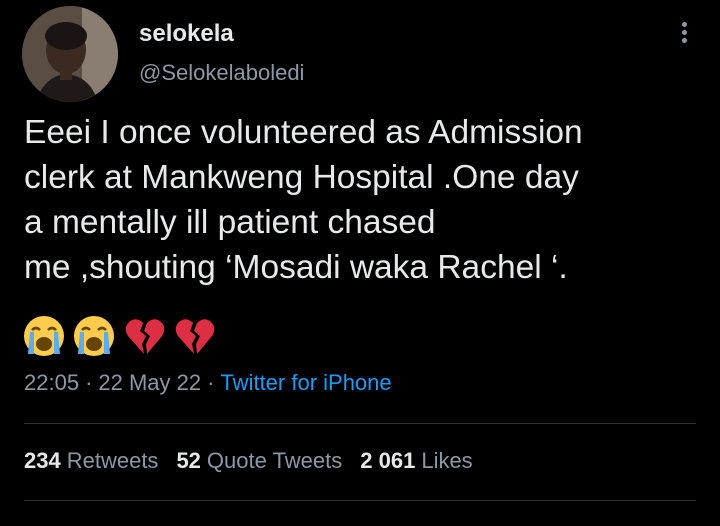  Describe the element at coordinates (296, 267) in the screenshot. I see `tweet-text-line: me ,shouting ‘Mosadi waka Rachel ‘.` at that location.